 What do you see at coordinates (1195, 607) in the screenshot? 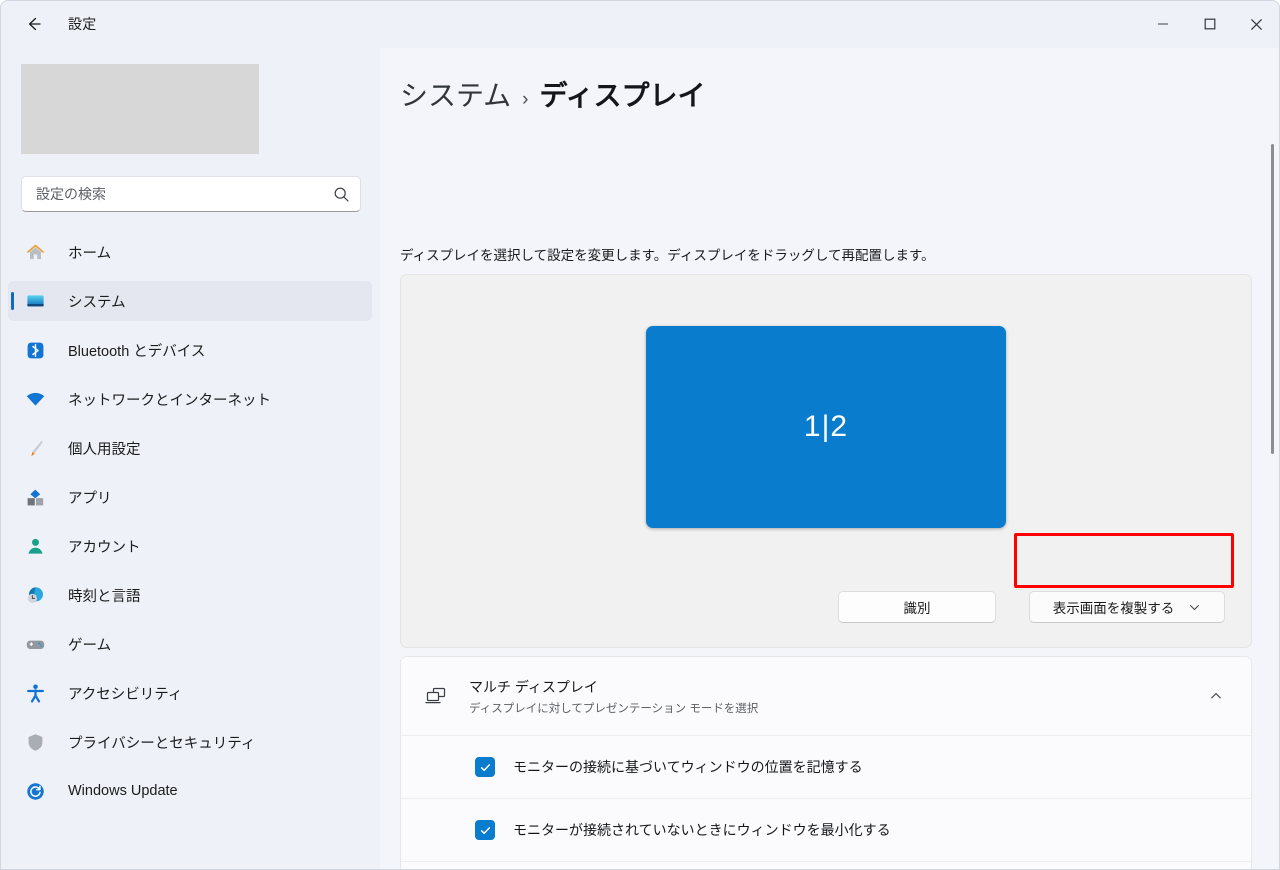
I see `chevron-down-icon` at bounding box center [1195, 607].